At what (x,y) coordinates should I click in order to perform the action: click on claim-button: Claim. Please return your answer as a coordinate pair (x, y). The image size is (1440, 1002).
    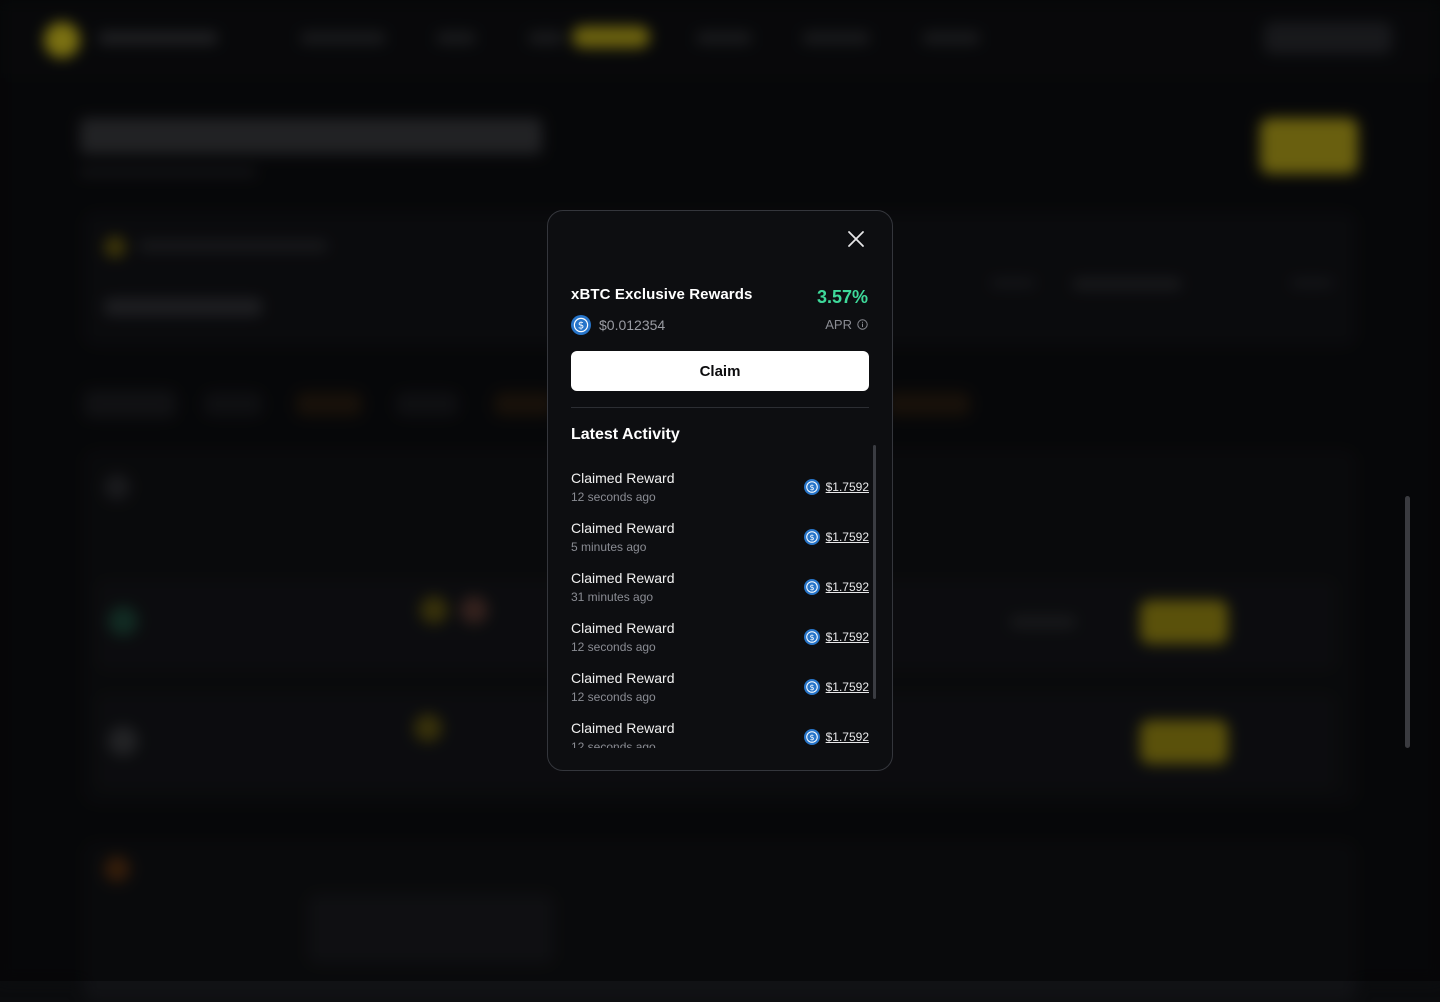
    Looking at the image, I should click on (720, 371).